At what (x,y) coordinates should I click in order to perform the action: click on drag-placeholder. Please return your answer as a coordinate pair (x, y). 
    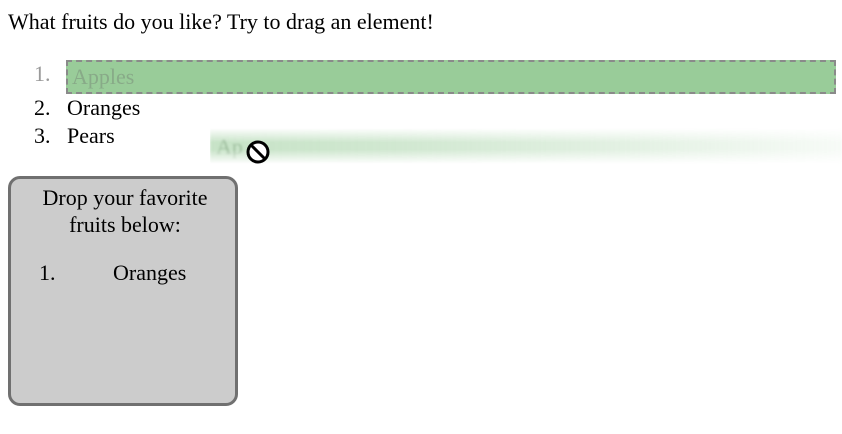
    Looking at the image, I should click on (451, 77).